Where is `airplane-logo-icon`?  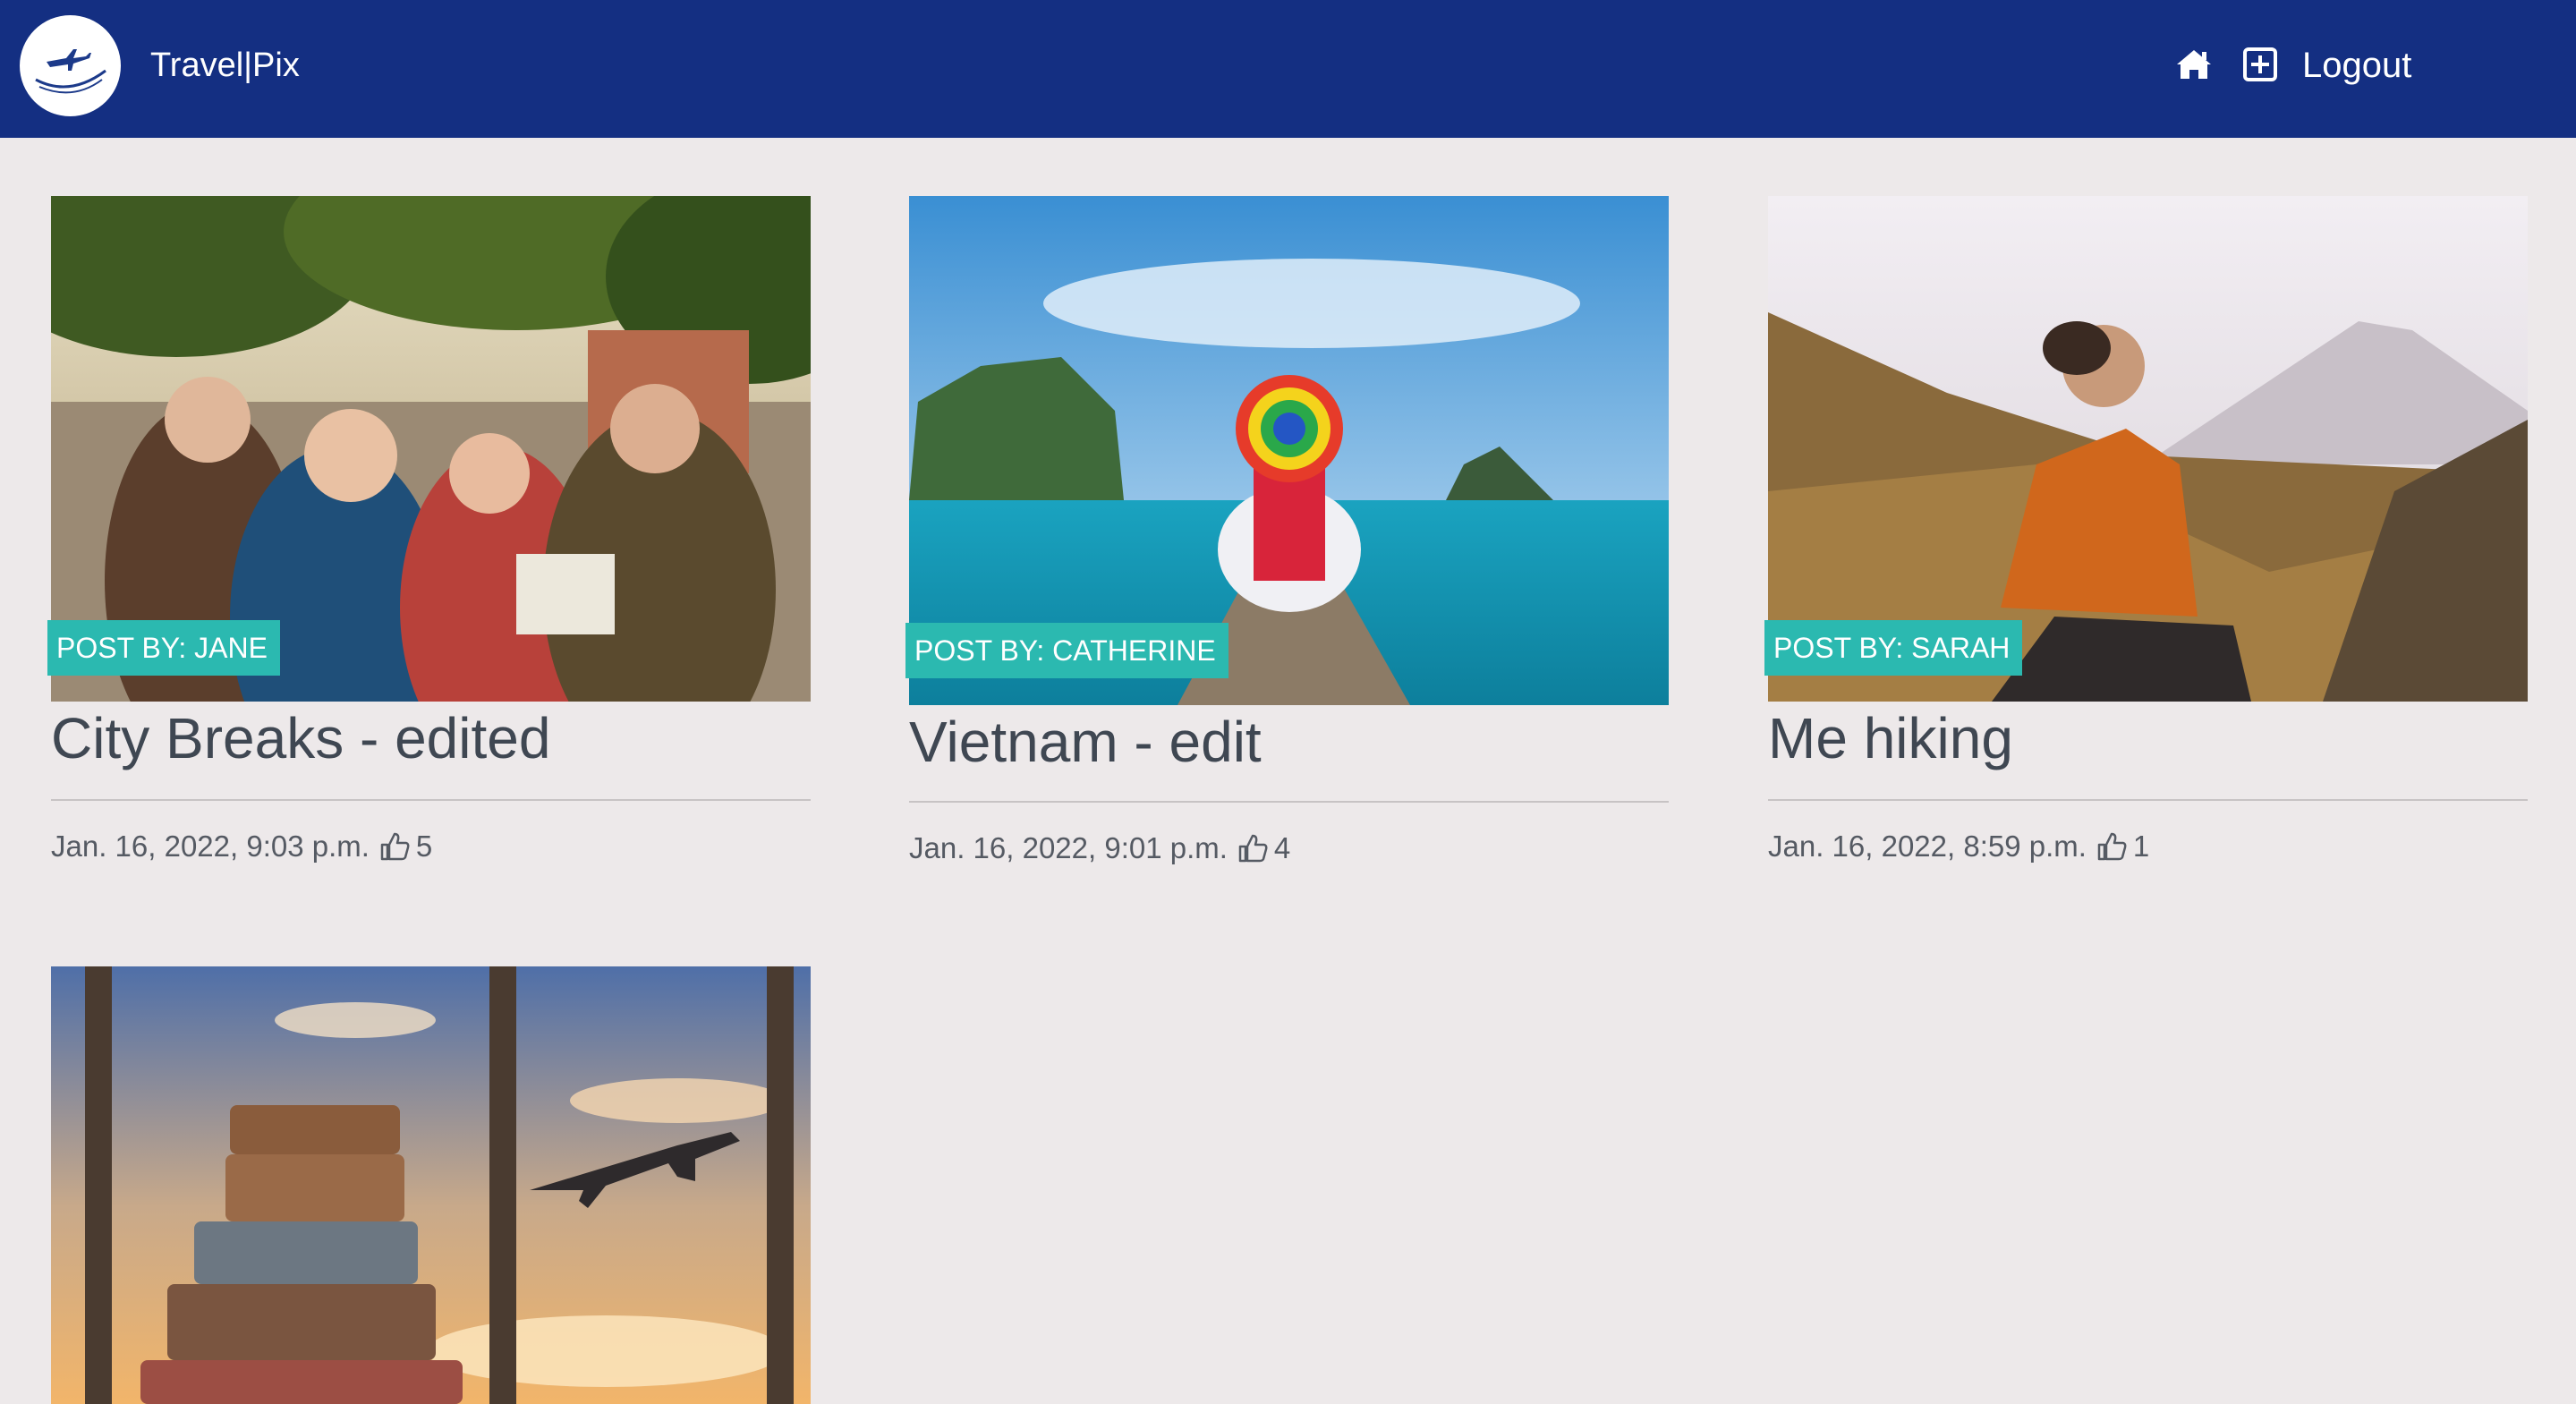
airplane-logo-icon is located at coordinates (70, 66).